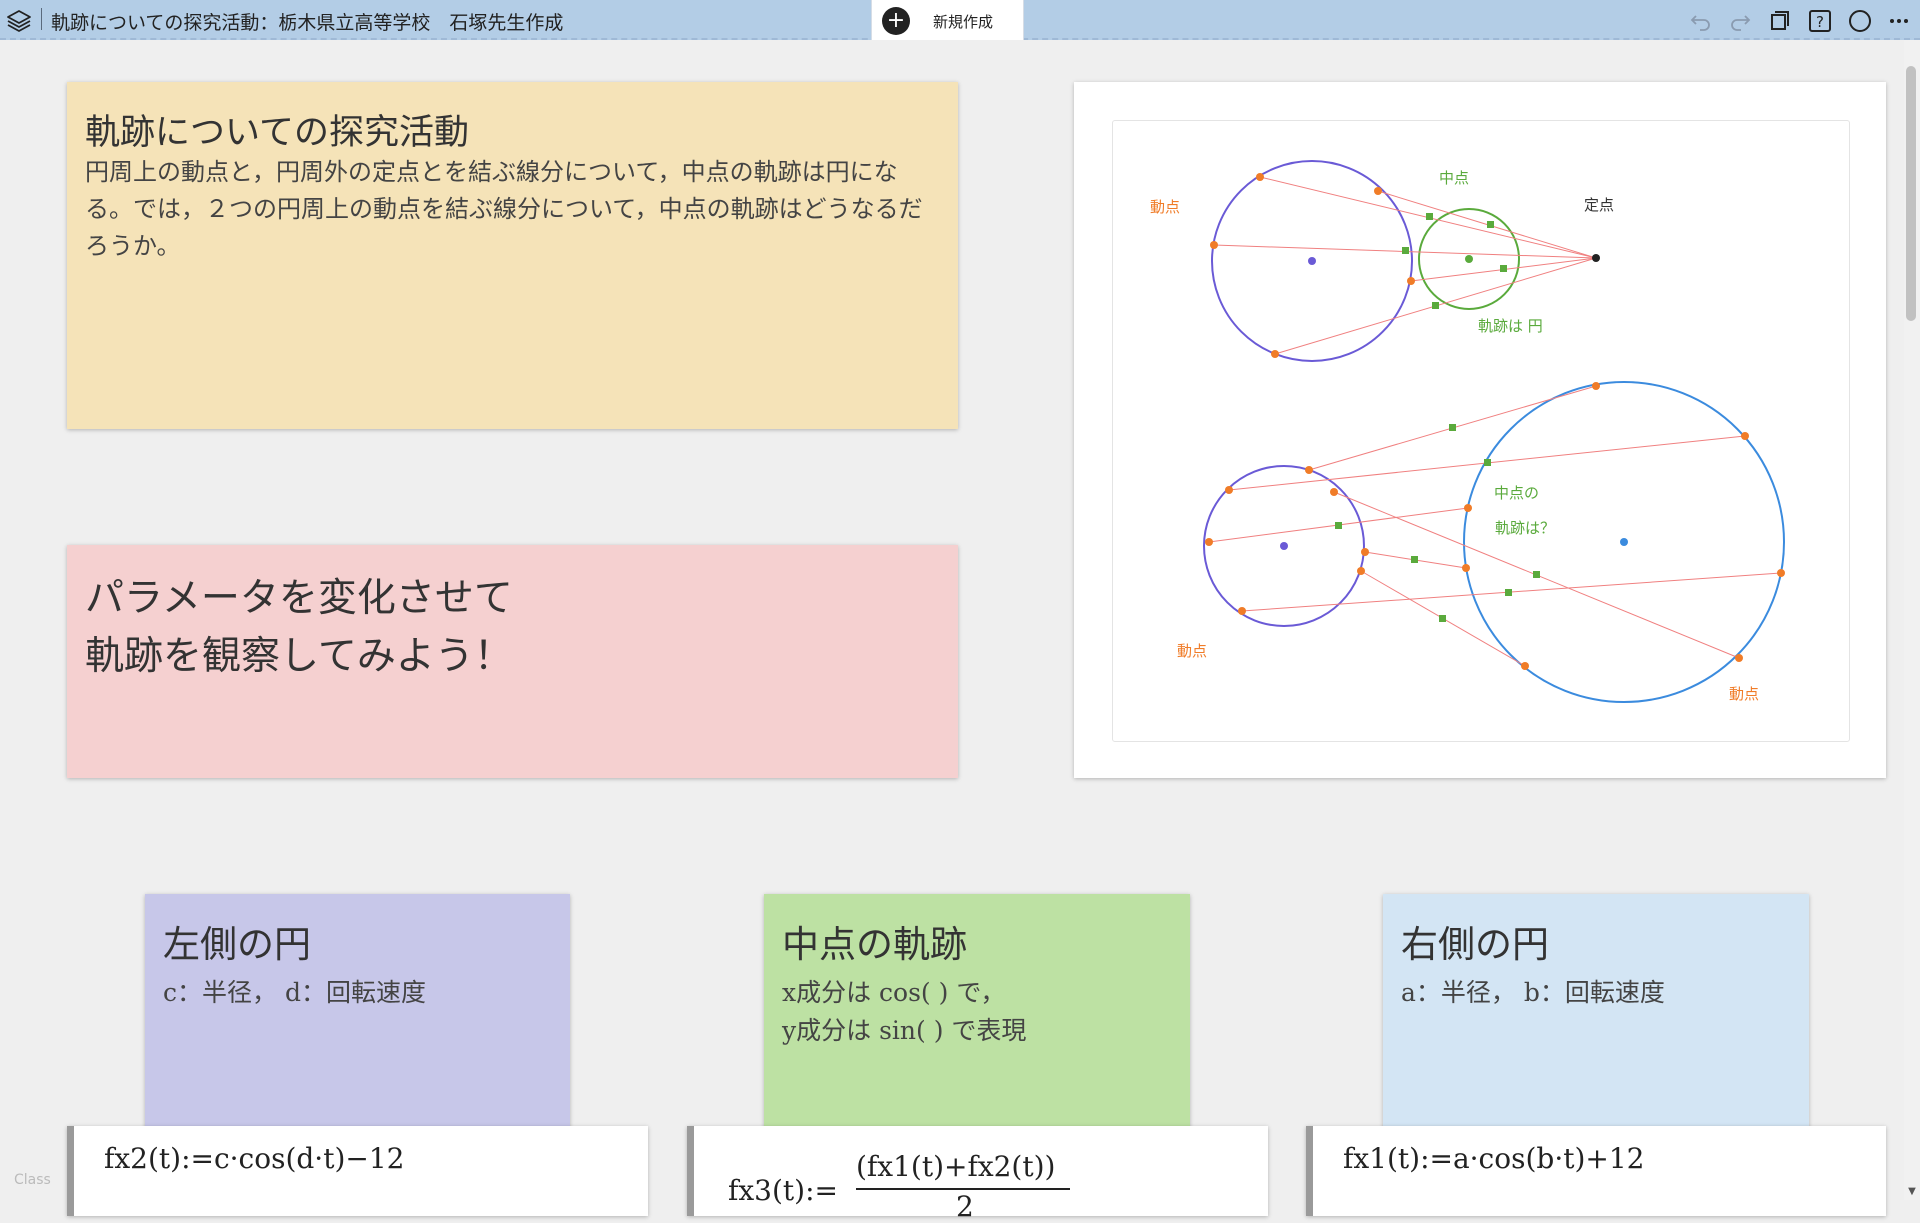 The height and width of the screenshot is (1223, 1920). I want to click on locus-figure: 動点 中点 定点 軌跡は 円 中点の 軌跡は？ 動点 動点, so click(1467, 431).